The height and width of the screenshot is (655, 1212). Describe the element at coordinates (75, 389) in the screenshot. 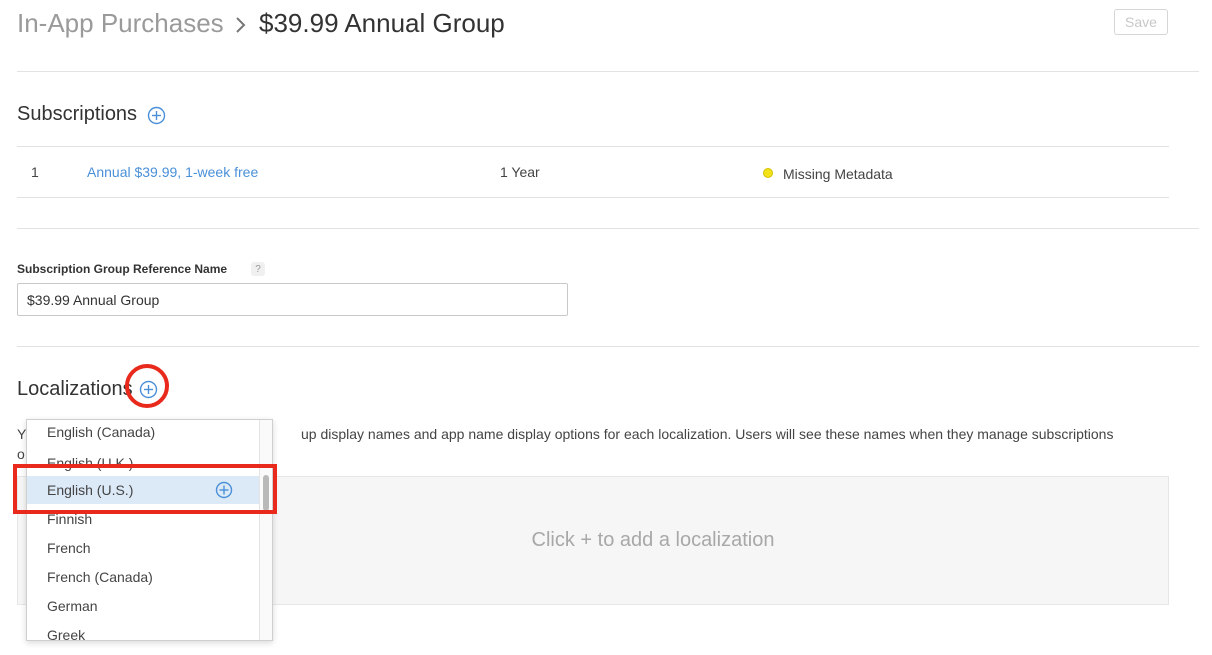

I see `localizations-title: Localizations` at that location.